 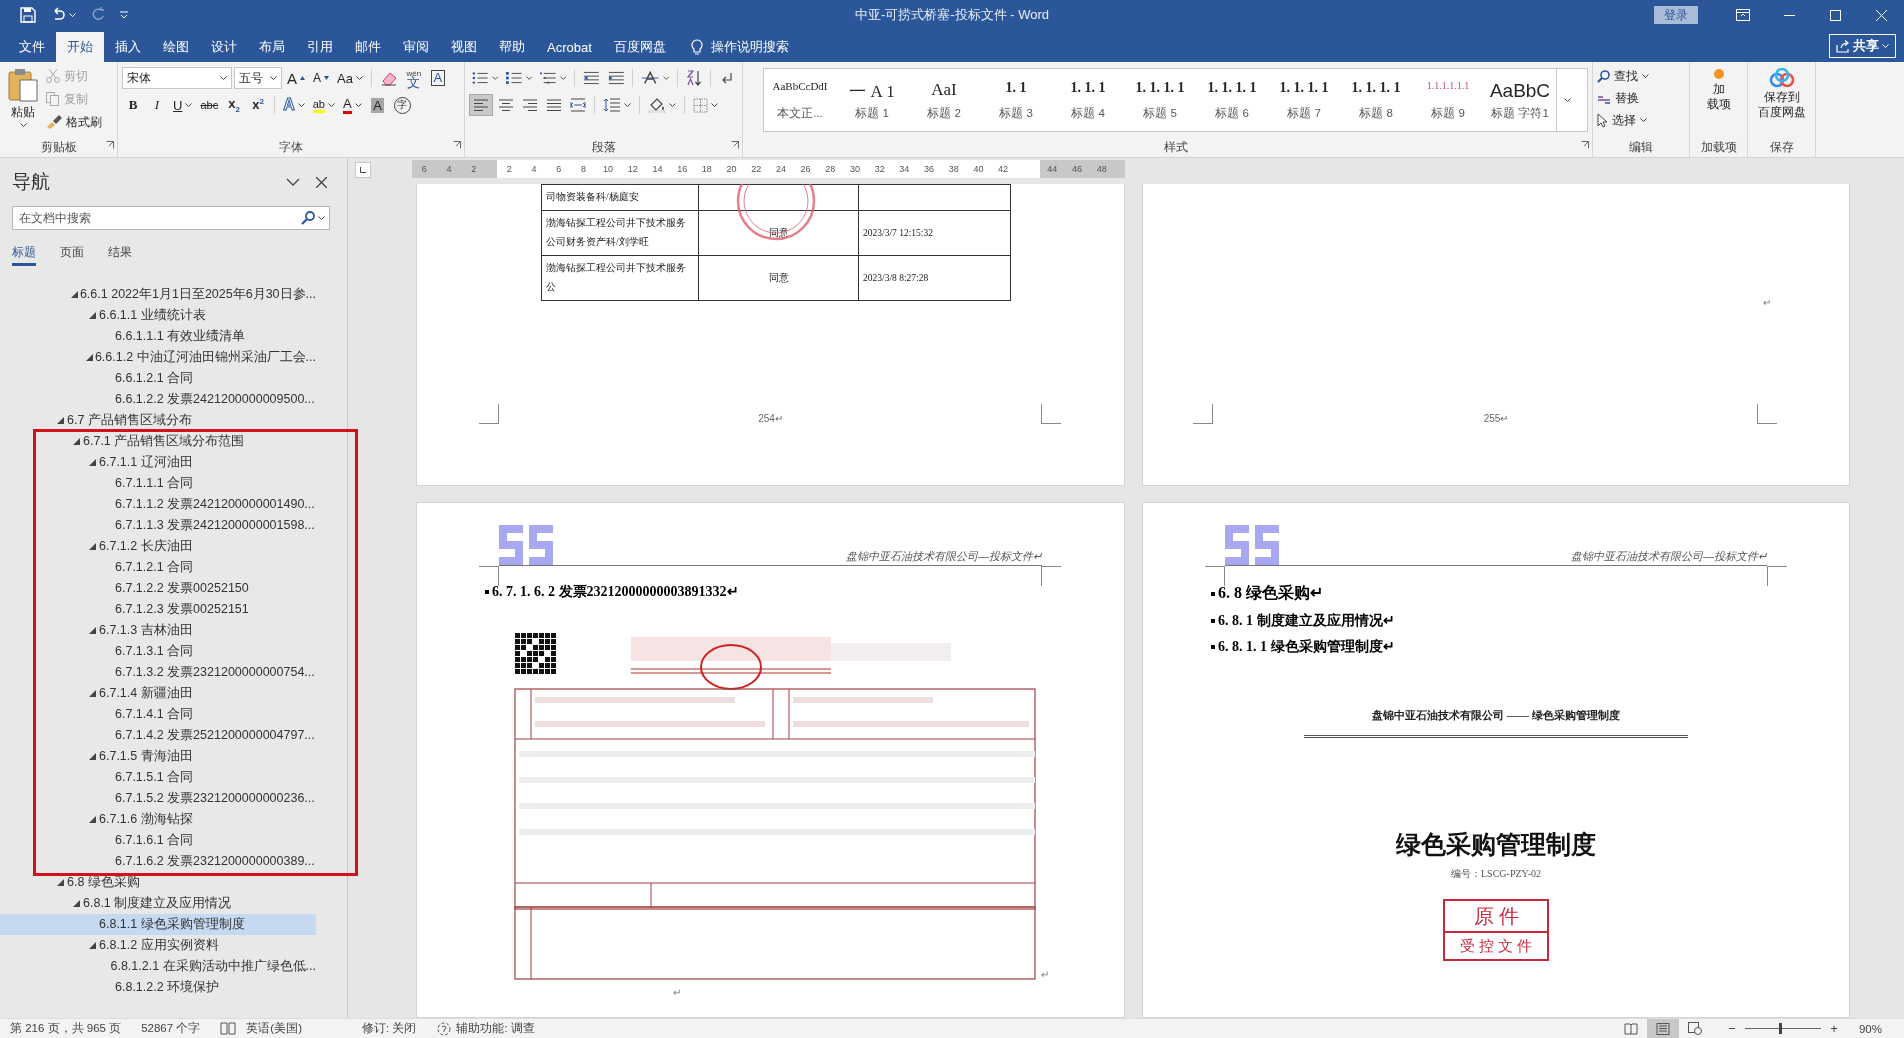 What do you see at coordinates (1718, 90) in the screenshot?
I see `add-ins-button: 加 载项` at bounding box center [1718, 90].